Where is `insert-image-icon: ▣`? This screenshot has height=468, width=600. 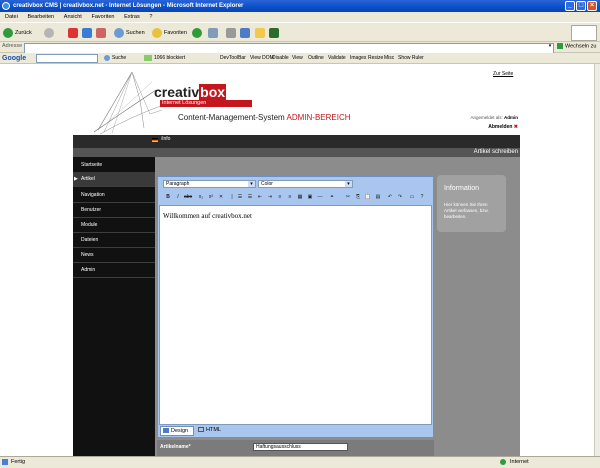
insert-image-icon: ▣ is located at coordinates (310, 197).